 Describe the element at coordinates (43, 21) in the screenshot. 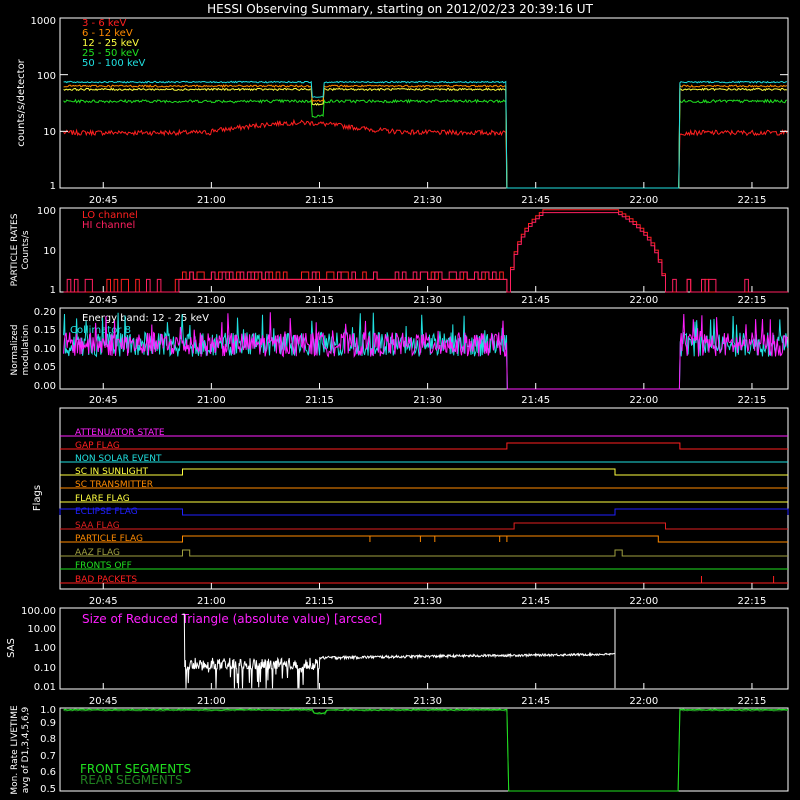

I see `ytick-1000: 1000` at that location.